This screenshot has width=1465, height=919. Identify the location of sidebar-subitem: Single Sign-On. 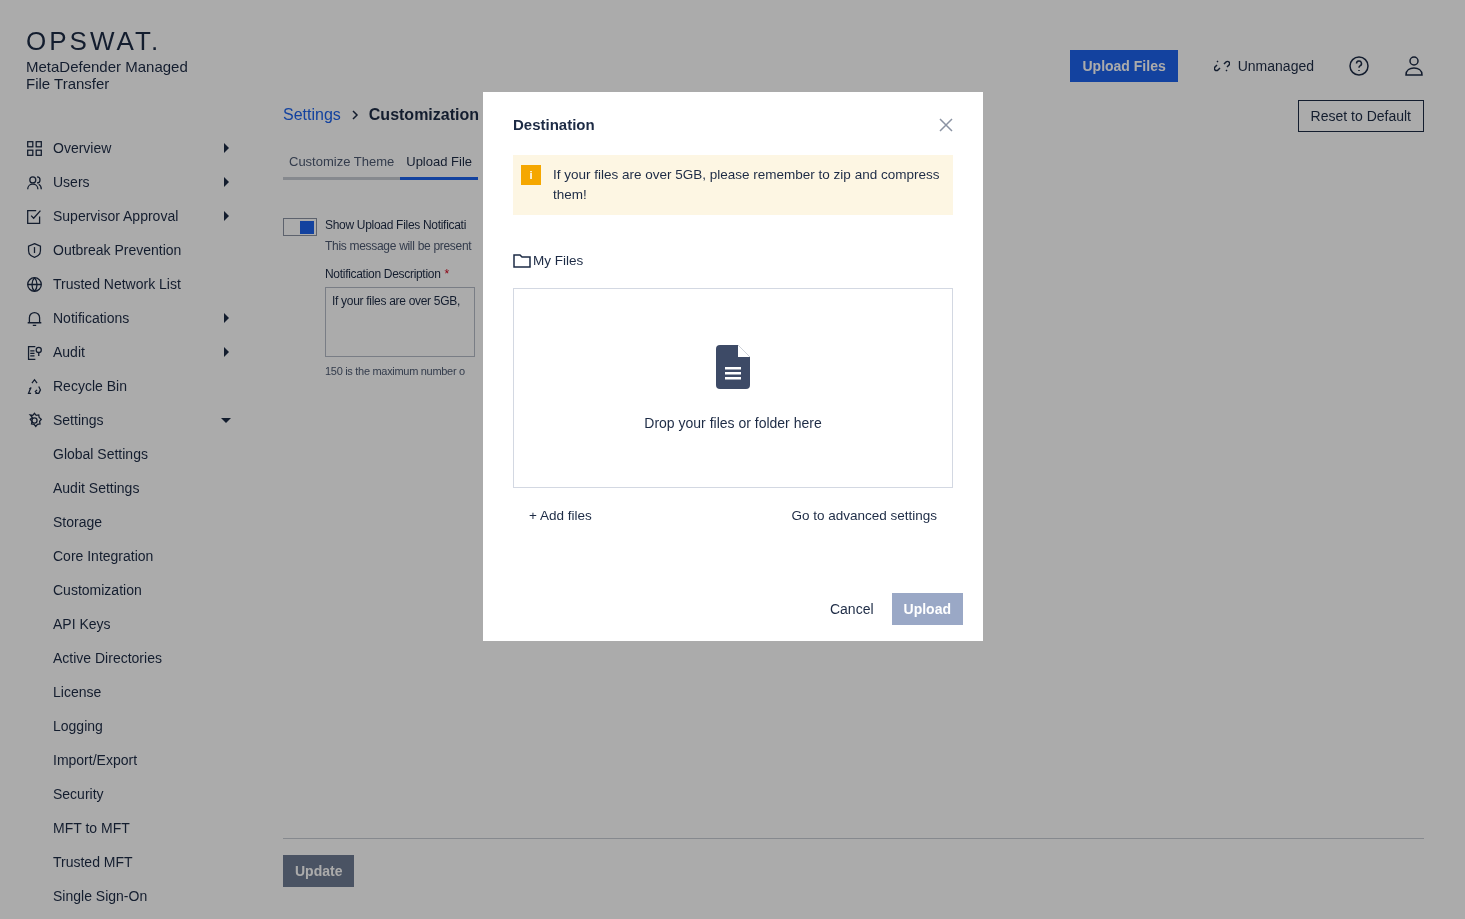
(142, 896).